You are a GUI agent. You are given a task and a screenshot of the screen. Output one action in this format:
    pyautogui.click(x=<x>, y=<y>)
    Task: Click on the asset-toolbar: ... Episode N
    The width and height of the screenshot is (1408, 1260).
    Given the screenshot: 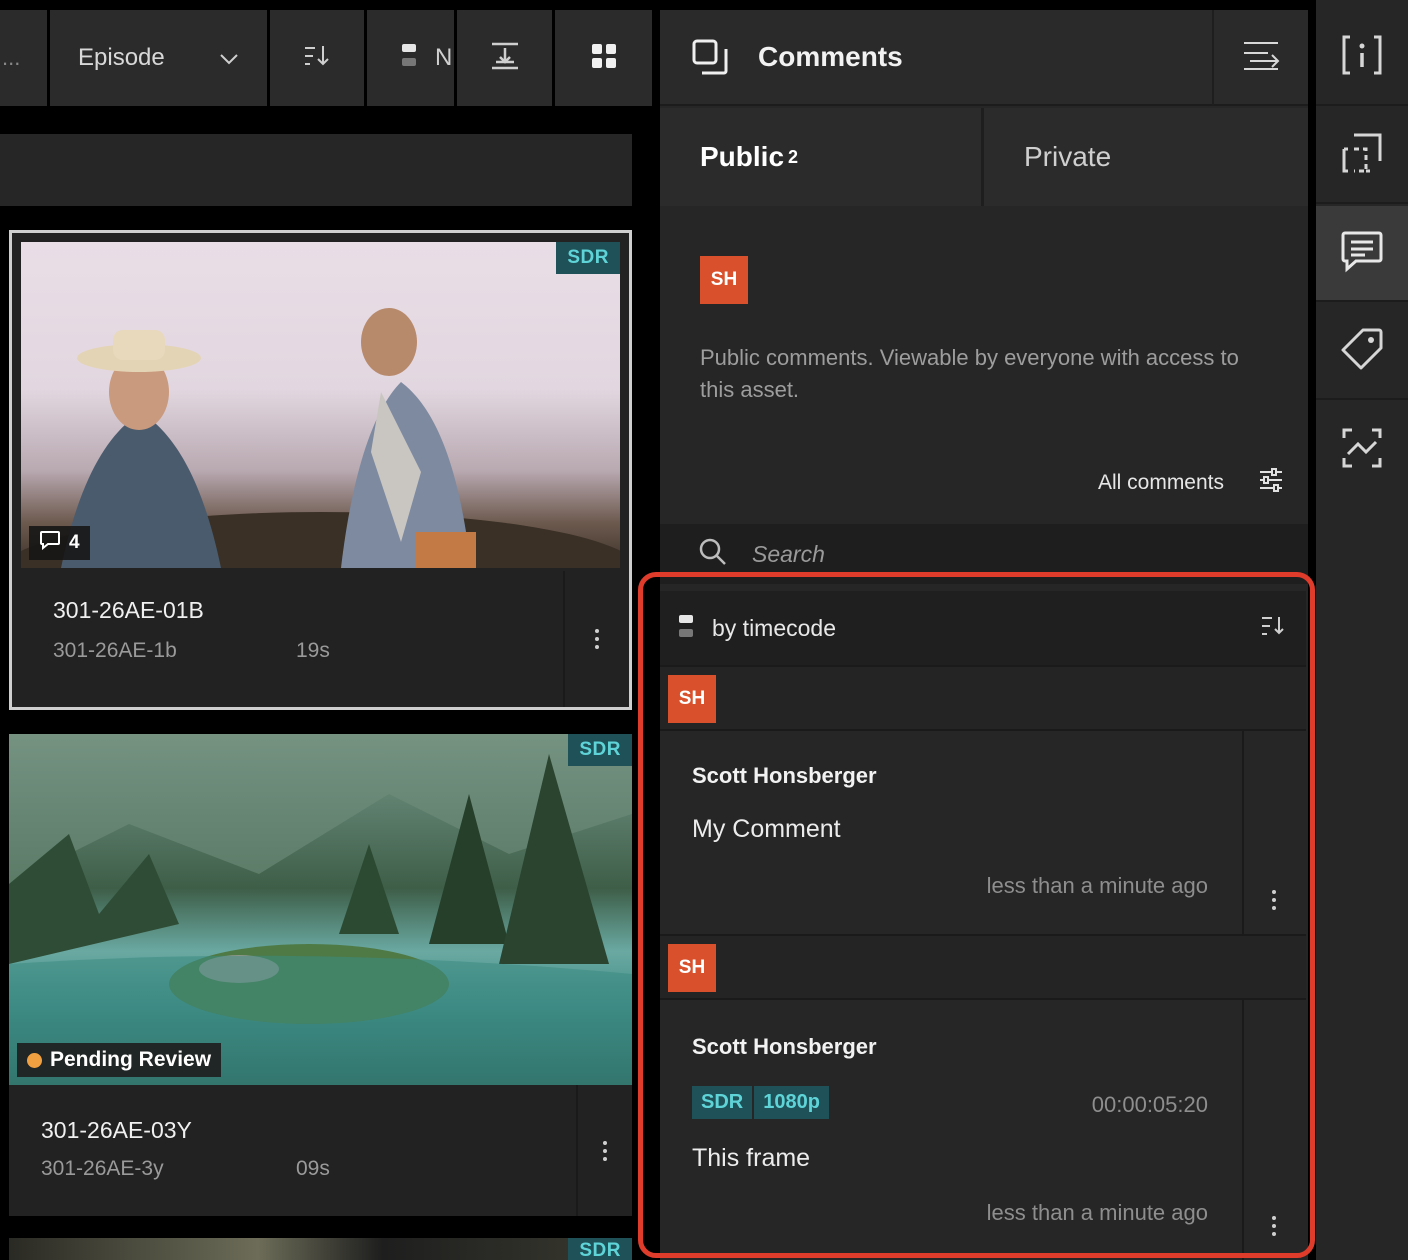 What is the action you would take?
    pyautogui.click(x=326, y=58)
    